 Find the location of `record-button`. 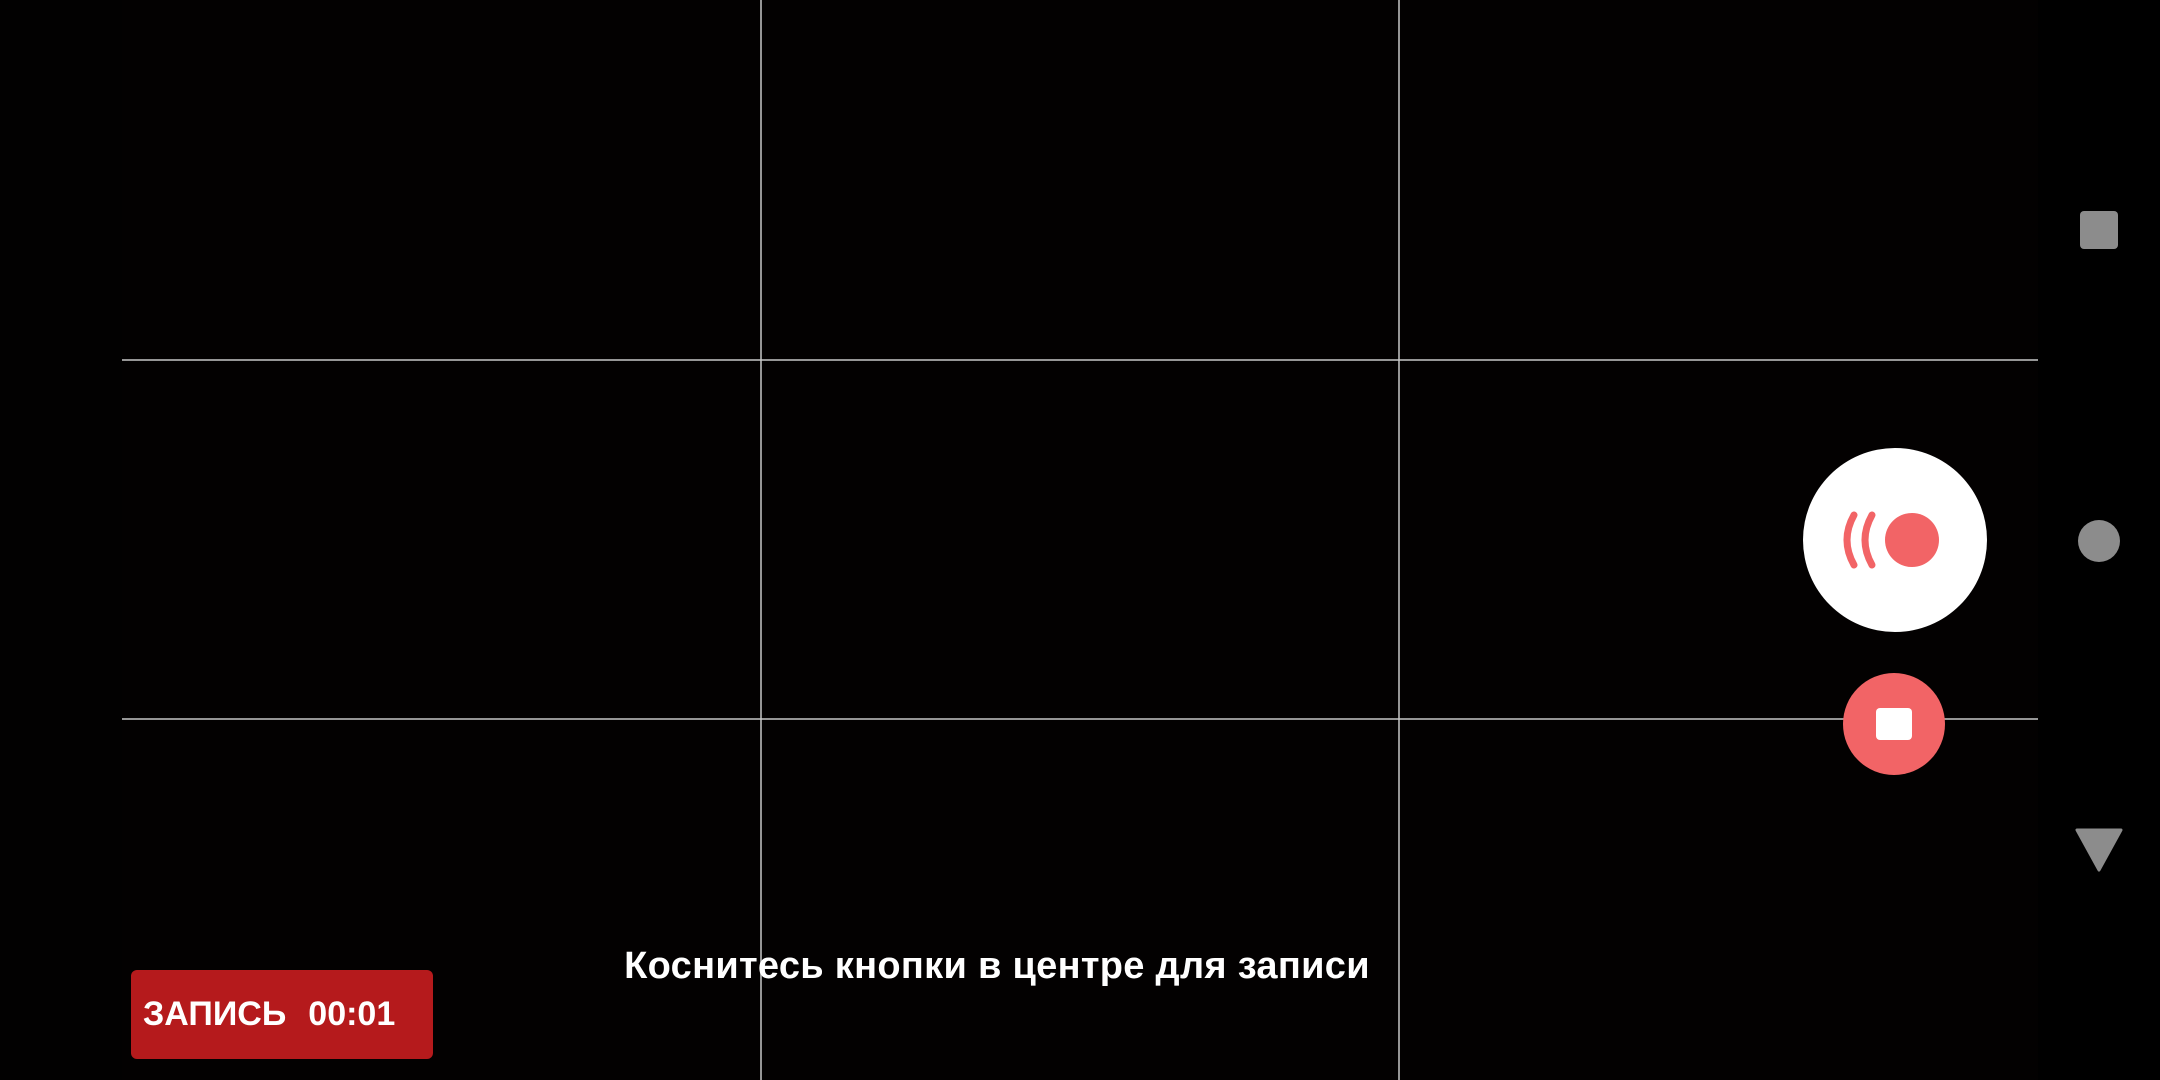

record-button is located at coordinates (1895, 540).